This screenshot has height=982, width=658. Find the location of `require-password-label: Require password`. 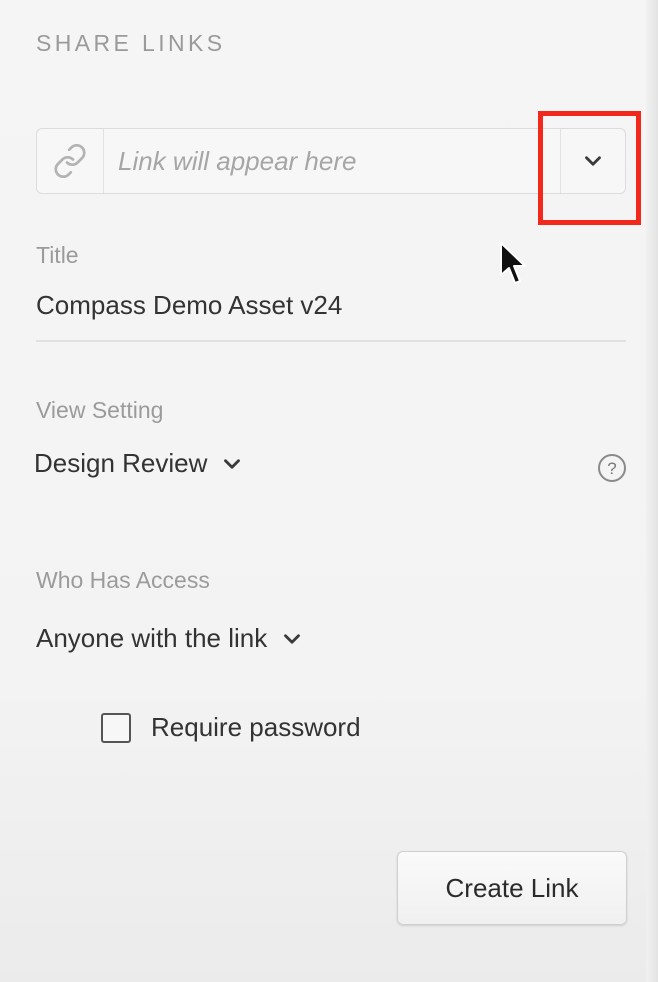

require-password-label: Require password is located at coordinates (256, 727).